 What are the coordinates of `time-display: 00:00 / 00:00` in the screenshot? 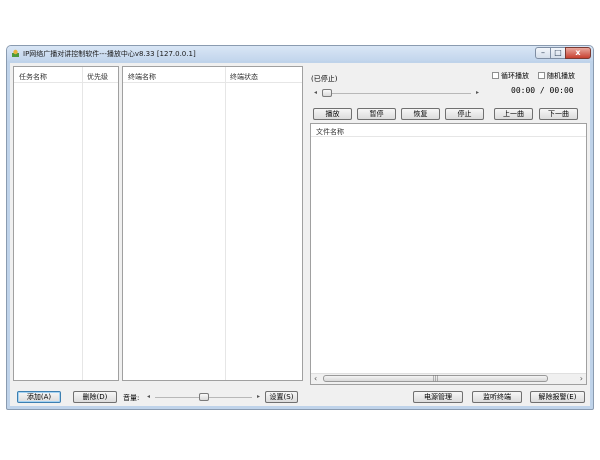 It's located at (542, 90).